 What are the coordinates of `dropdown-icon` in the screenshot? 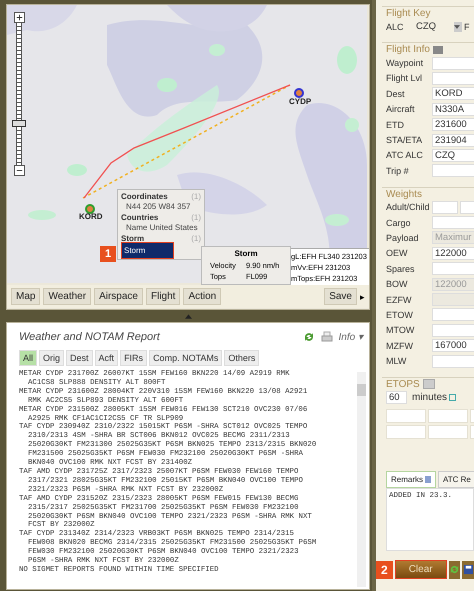 It's located at (457, 26).